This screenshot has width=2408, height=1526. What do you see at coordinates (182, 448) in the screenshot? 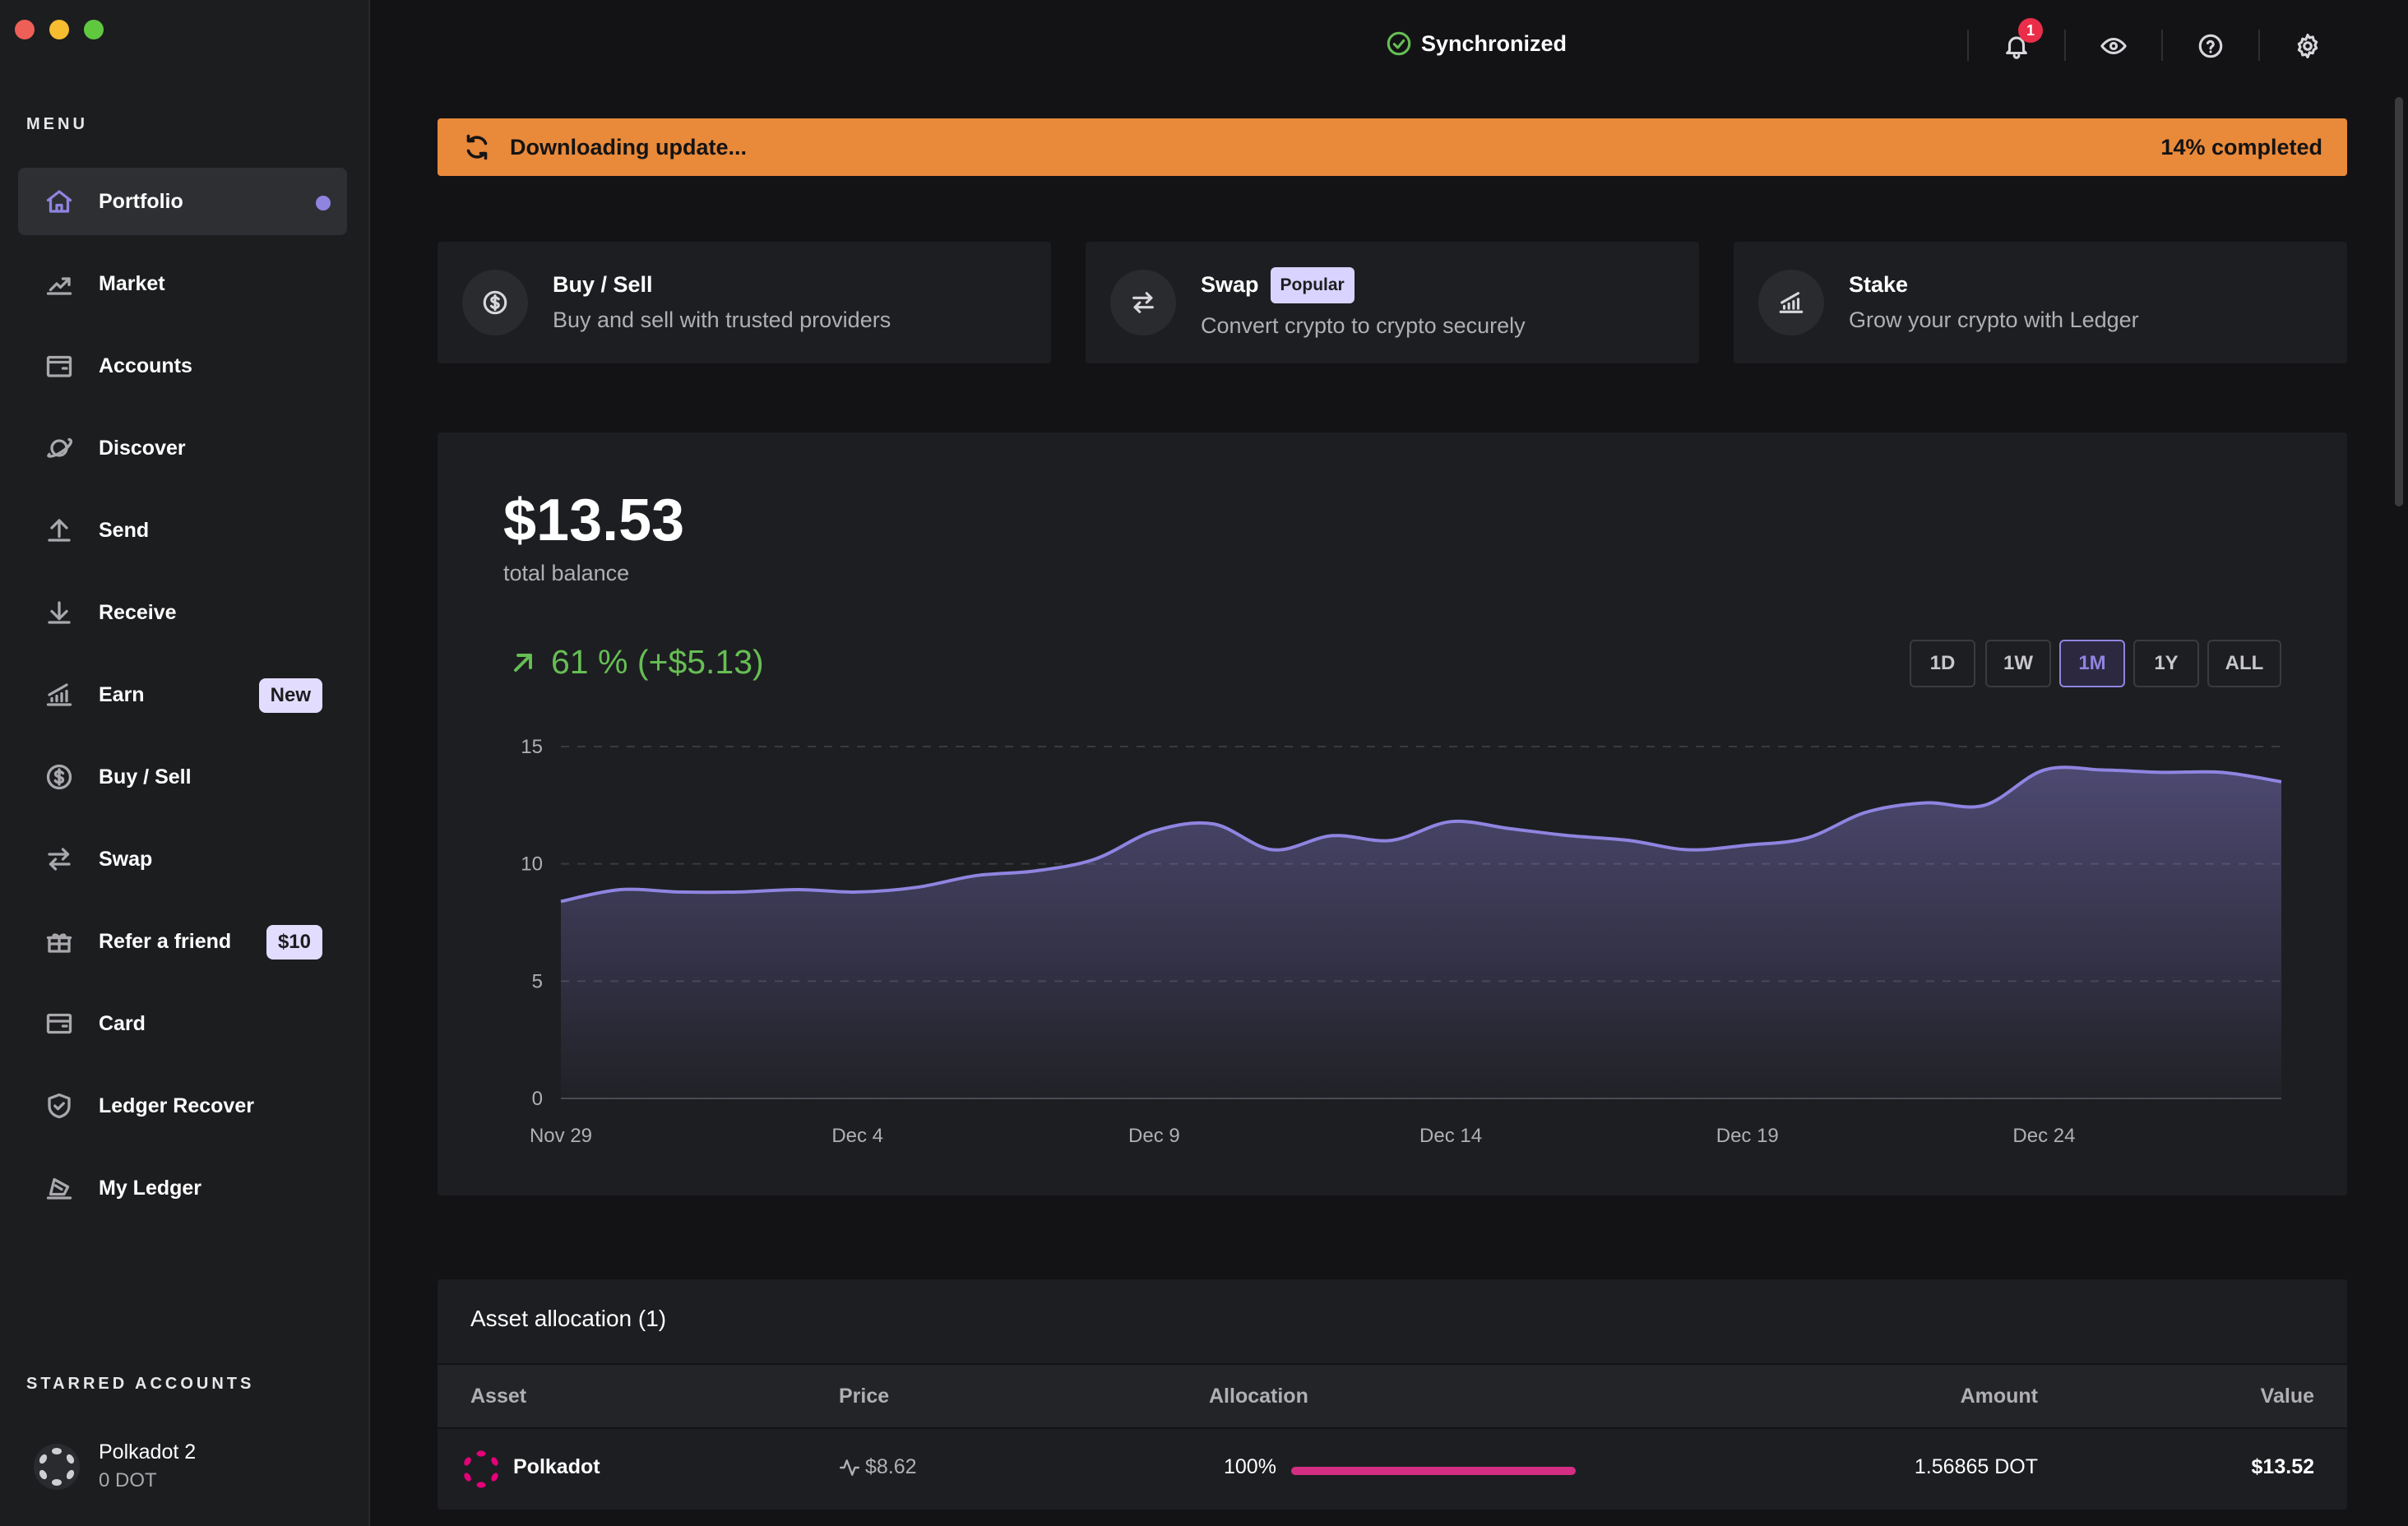
I see `sidebar-item-discover: Discover` at bounding box center [182, 448].